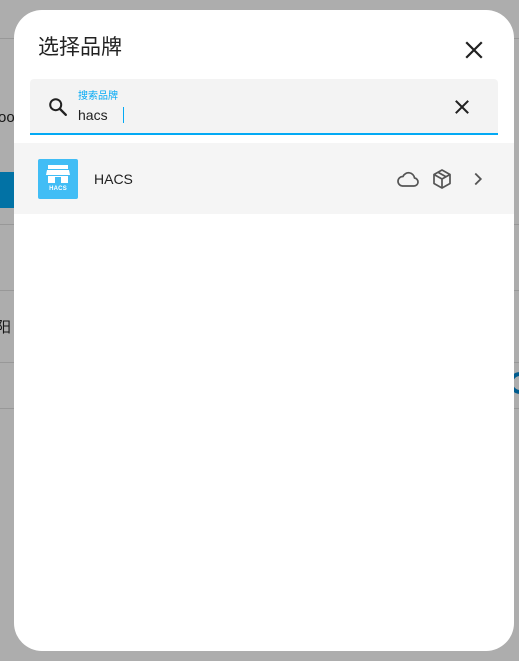 The image size is (519, 661). What do you see at coordinates (442, 179) in the screenshot?
I see `package-icon` at bounding box center [442, 179].